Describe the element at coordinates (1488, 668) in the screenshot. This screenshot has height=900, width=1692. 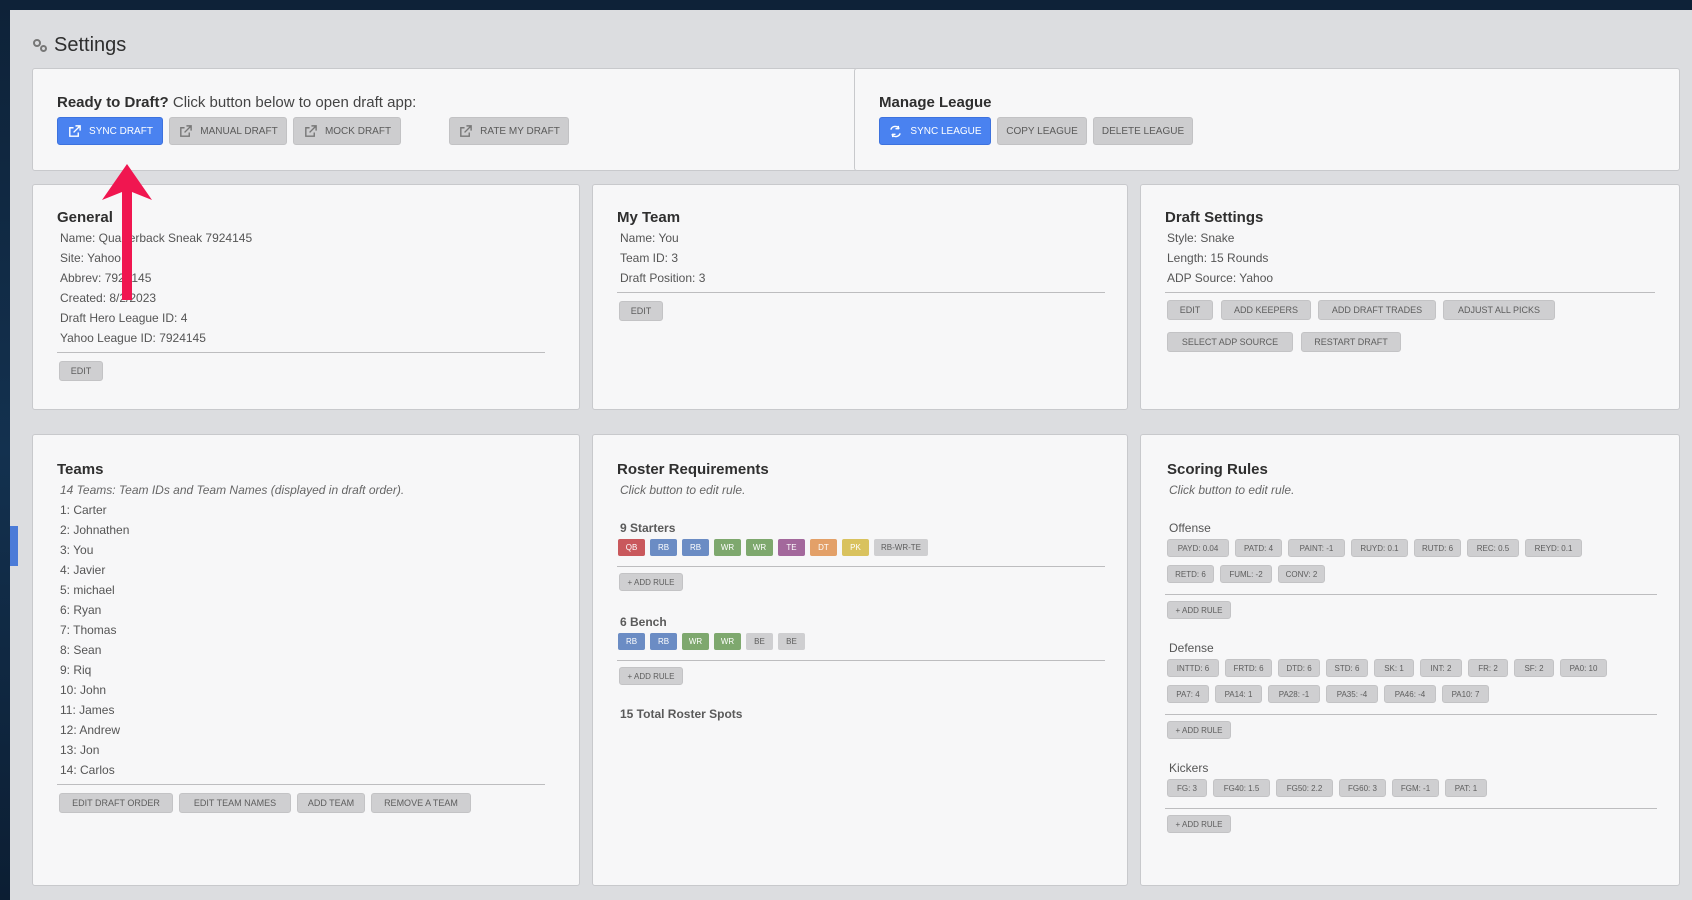
I see `scoring-rule-button: FR: 2` at that location.